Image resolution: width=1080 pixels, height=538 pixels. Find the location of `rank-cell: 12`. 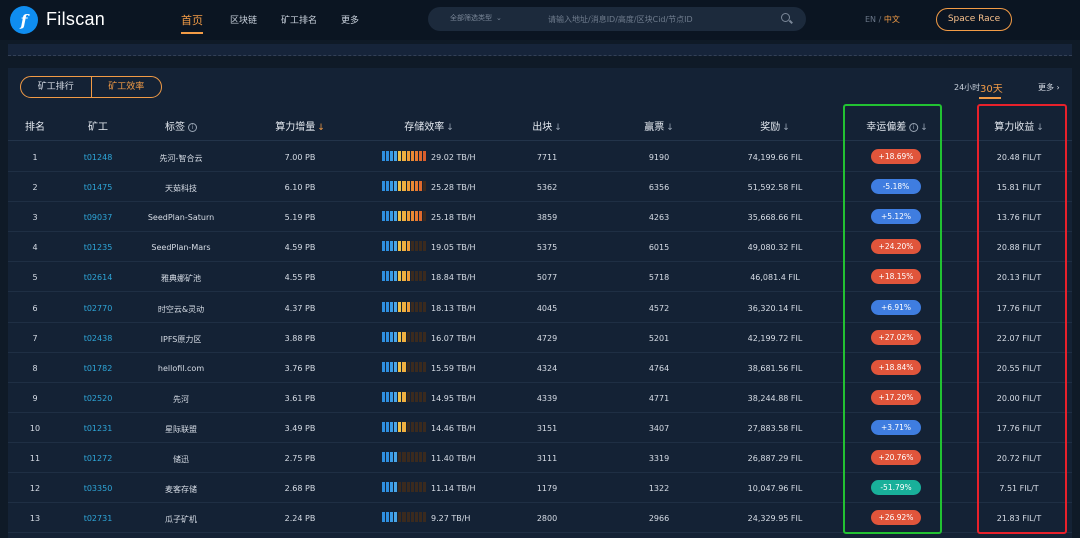

rank-cell: 12 is located at coordinates (35, 489).